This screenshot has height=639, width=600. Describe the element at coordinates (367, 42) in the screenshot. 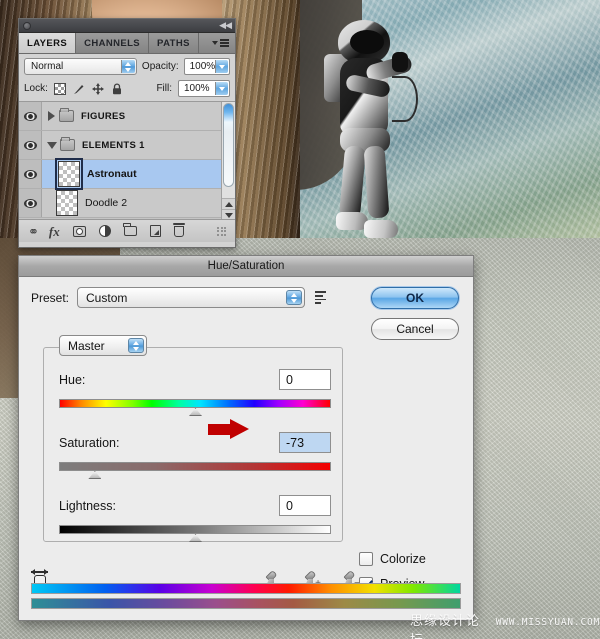

I see `astronaut-visor` at that location.